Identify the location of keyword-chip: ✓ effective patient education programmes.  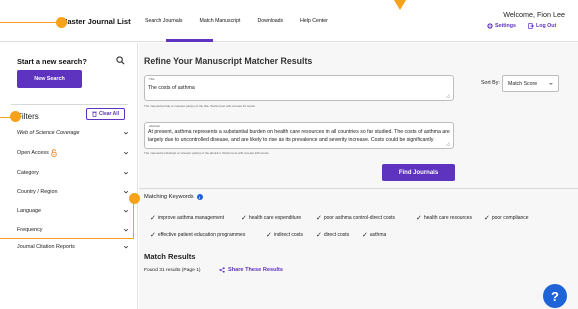
(198, 235).